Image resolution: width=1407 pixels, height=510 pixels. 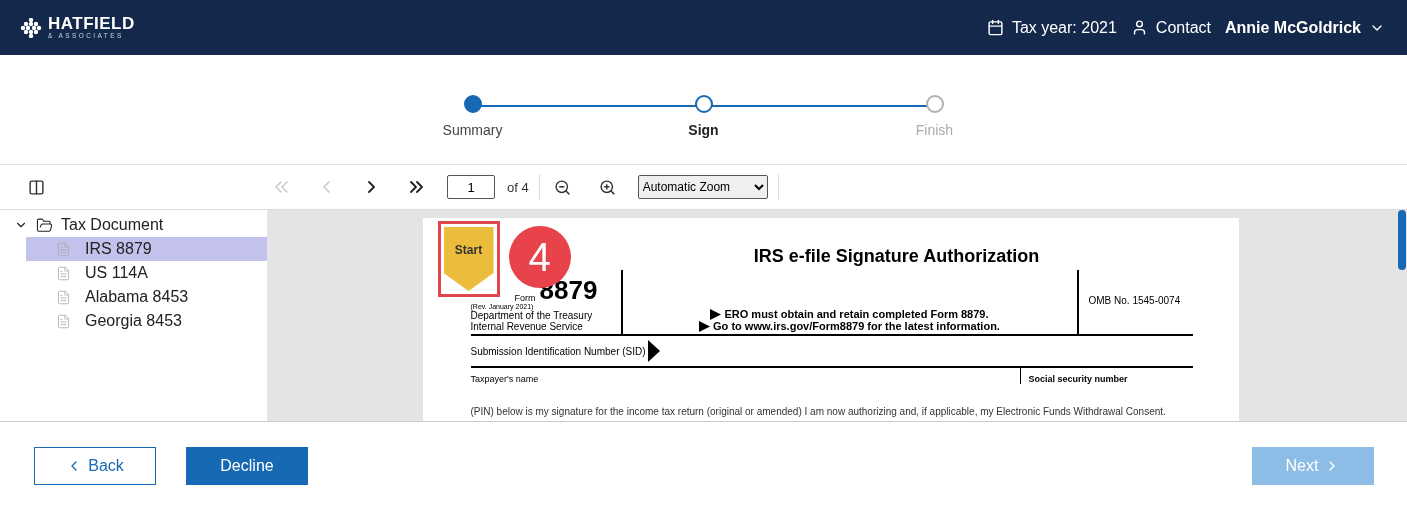 I want to click on ssn-label: Social security number, so click(x=1078, y=379).